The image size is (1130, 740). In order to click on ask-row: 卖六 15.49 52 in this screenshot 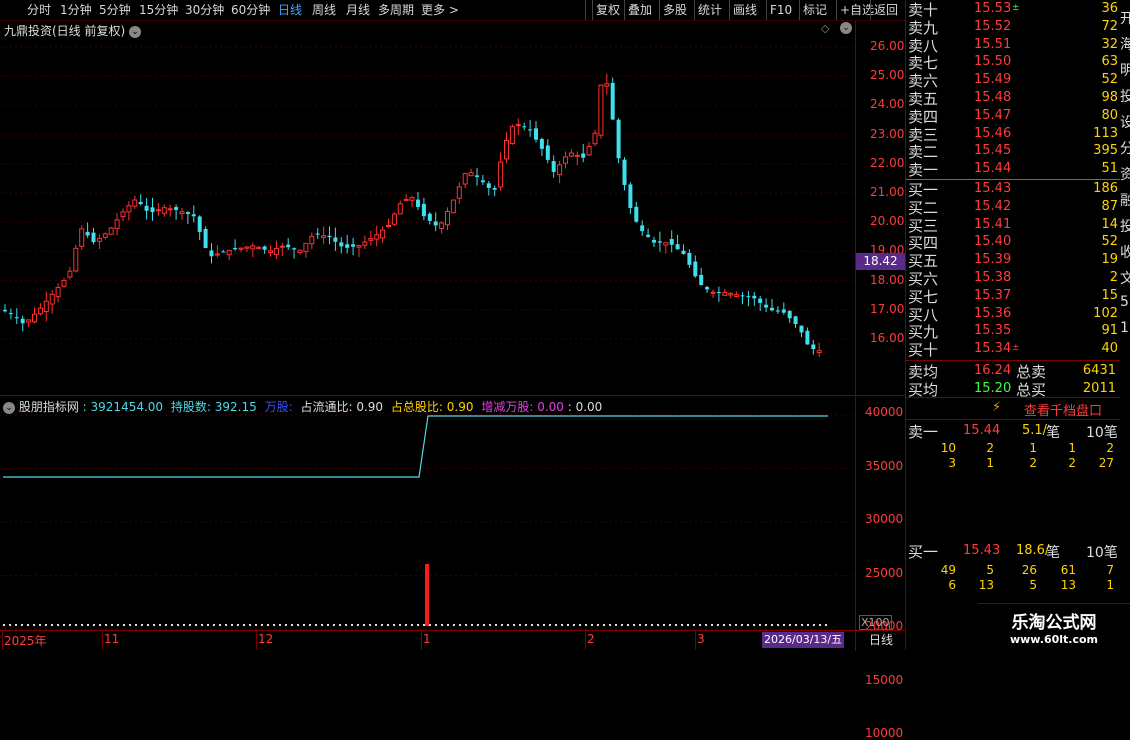, I will do `click(1013, 81)`.